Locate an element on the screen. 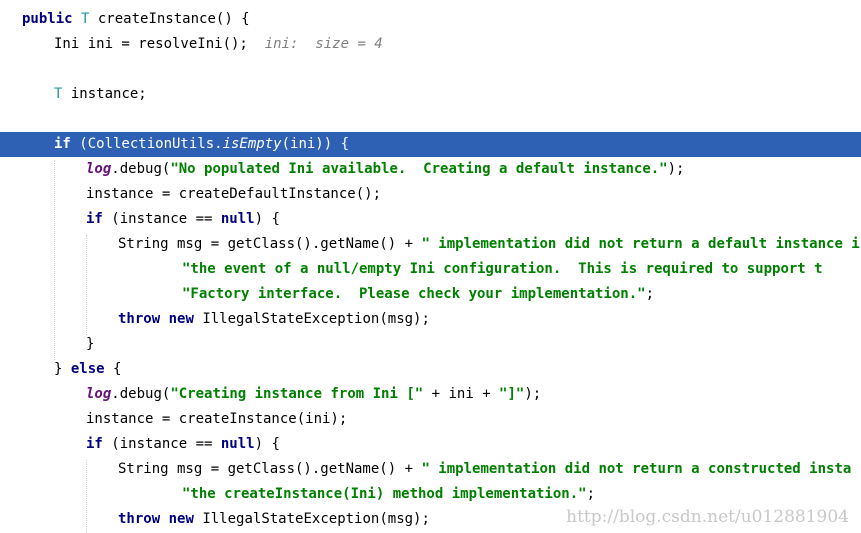 The width and height of the screenshot is (861, 533). method-signature: createInstance() { is located at coordinates (169, 19).